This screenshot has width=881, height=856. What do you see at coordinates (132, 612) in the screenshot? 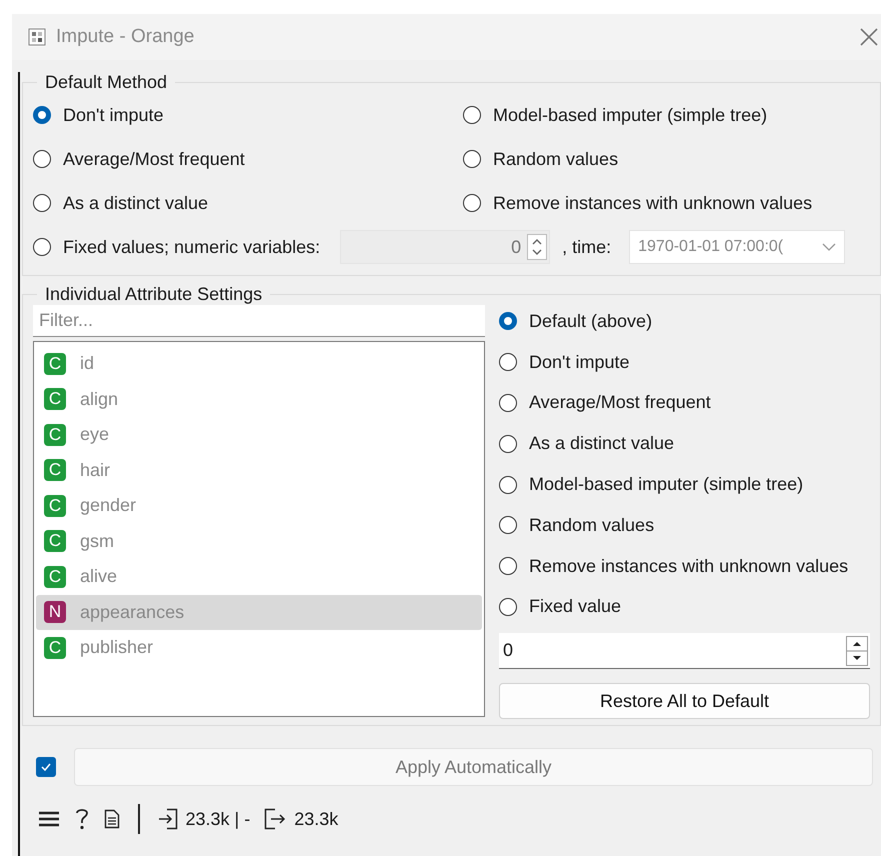
I see `attribute-name: appearances` at bounding box center [132, 612].